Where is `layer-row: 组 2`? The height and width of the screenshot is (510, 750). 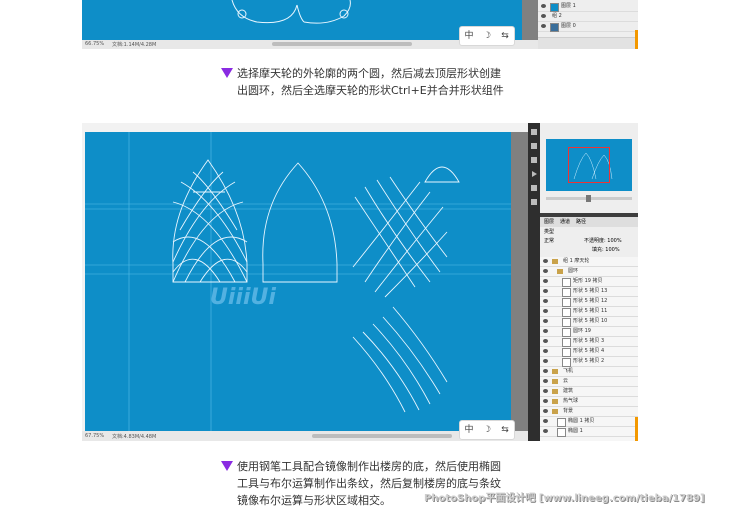 layer-row: 组 2 is located at coordinates (588, 17).